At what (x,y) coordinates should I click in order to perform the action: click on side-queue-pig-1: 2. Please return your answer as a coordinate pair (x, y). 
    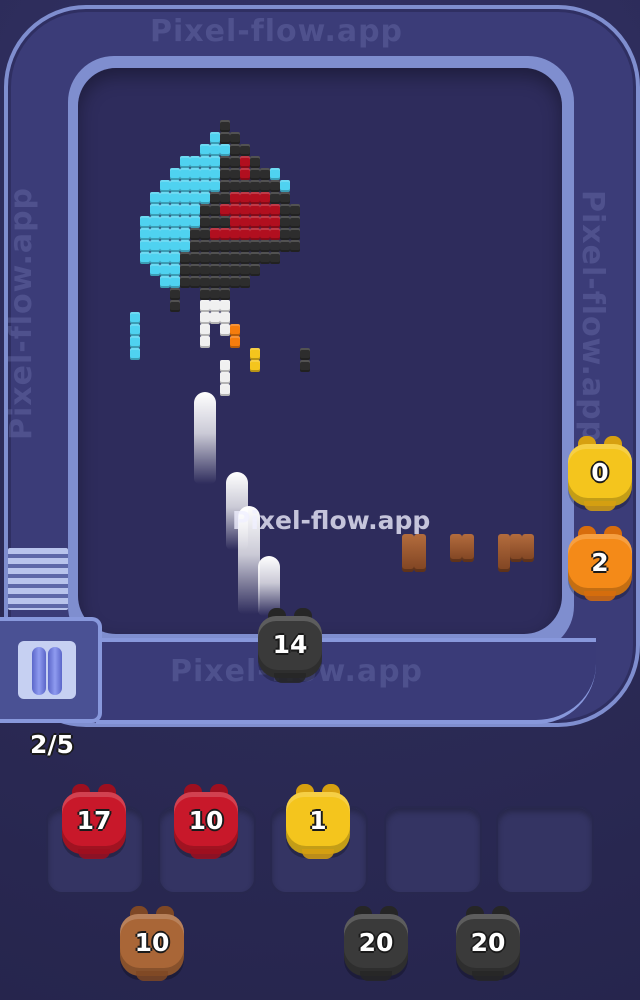
    Looking at the image, I should click on (600, 562).